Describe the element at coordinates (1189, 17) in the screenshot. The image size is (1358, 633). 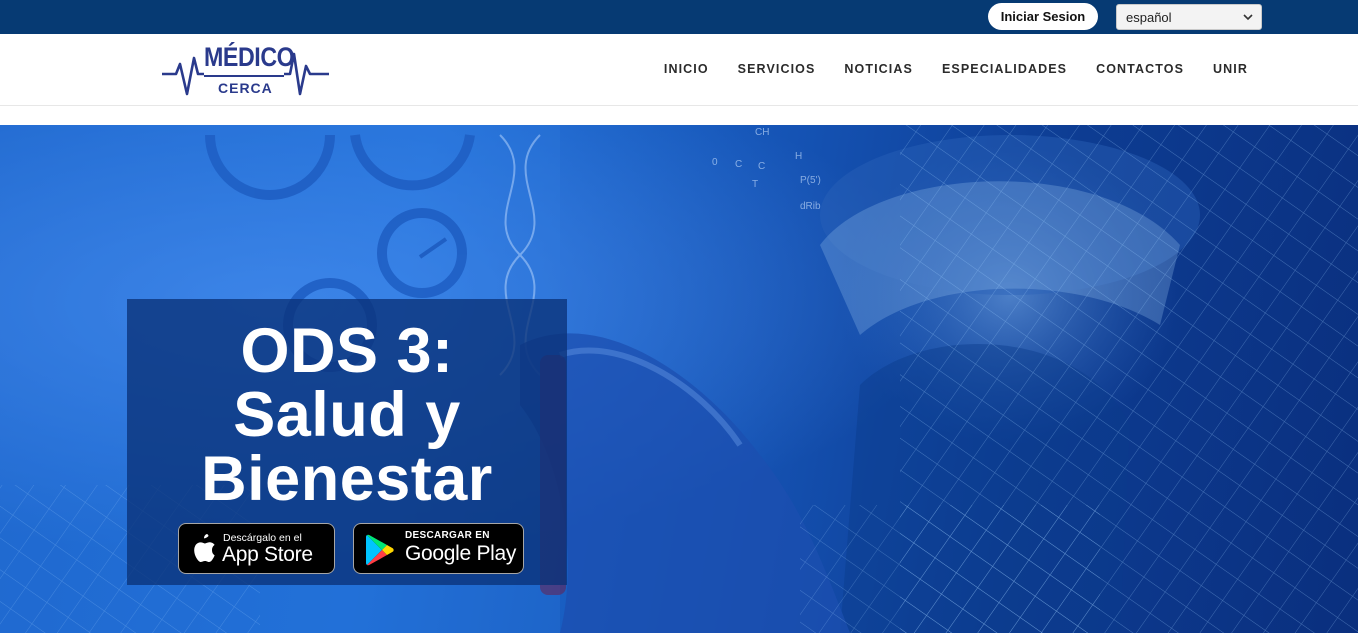
I see `language-select: español` at that location.